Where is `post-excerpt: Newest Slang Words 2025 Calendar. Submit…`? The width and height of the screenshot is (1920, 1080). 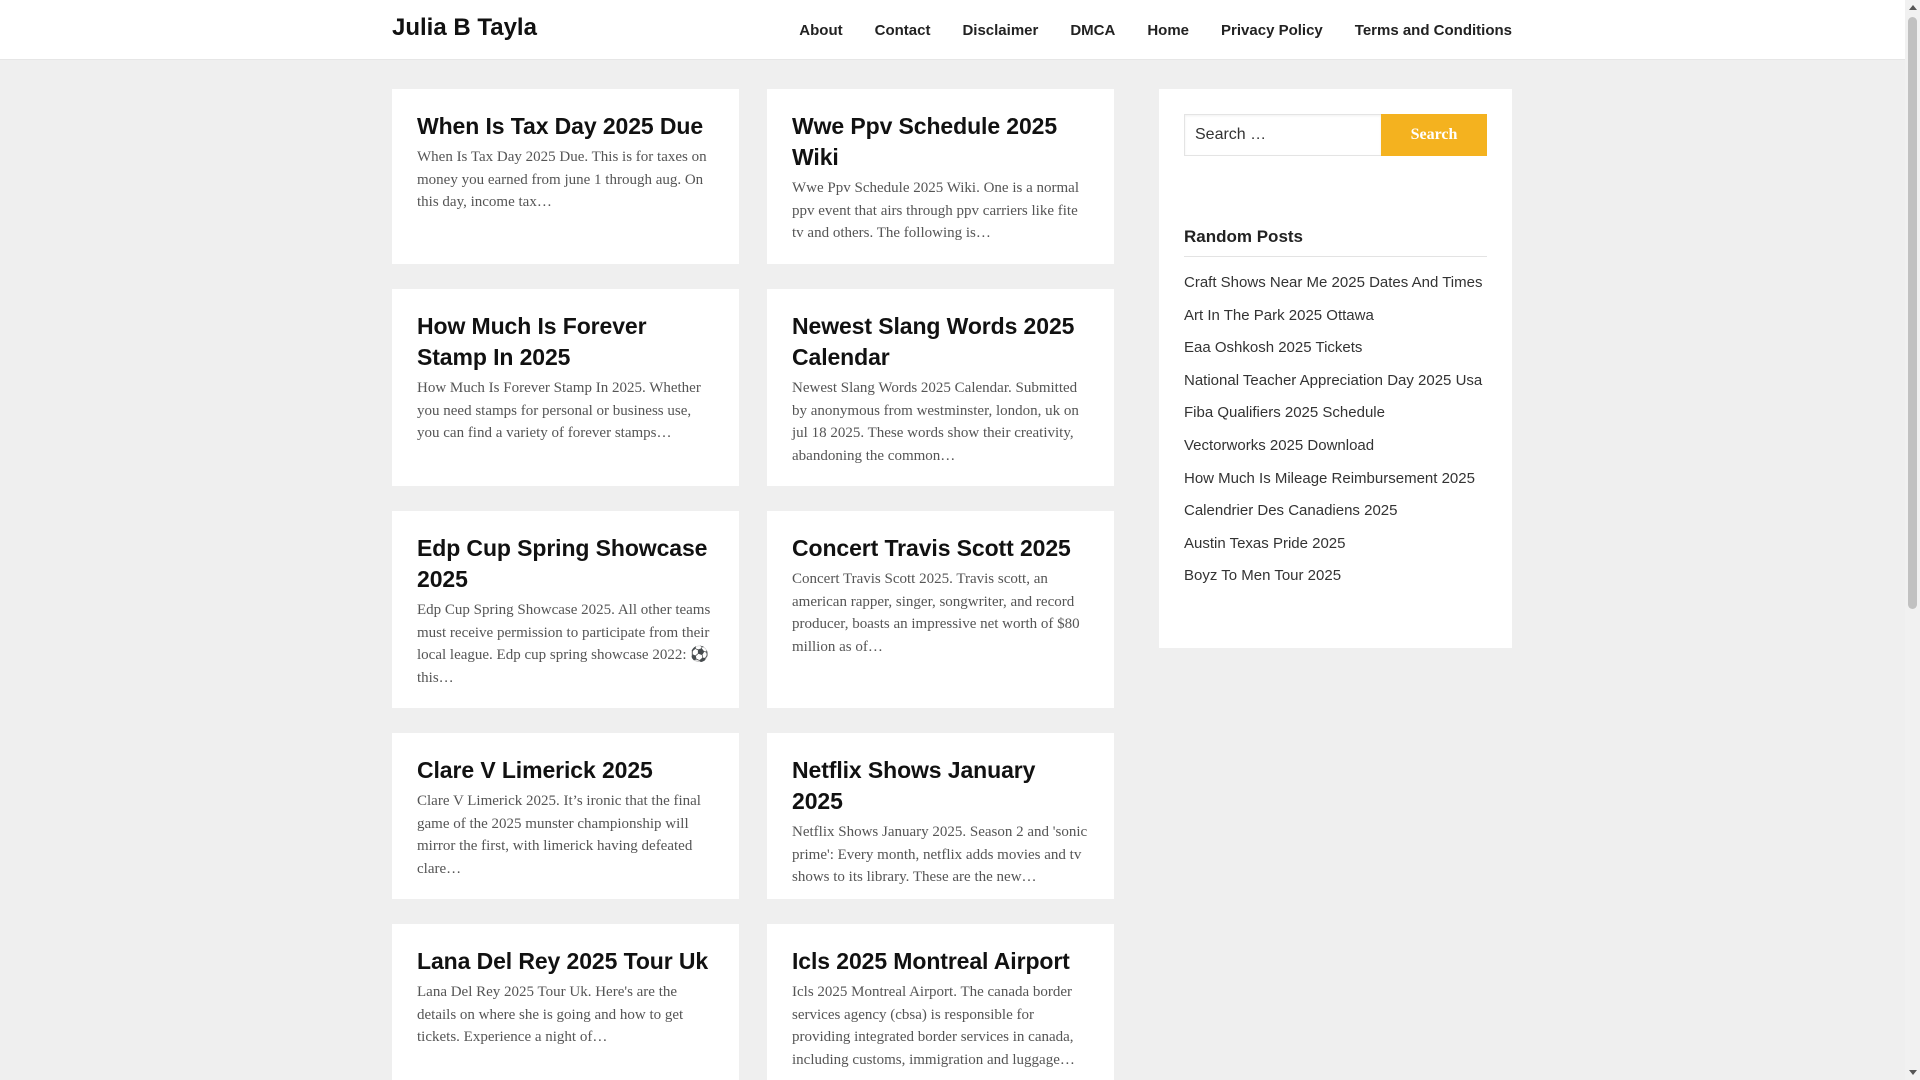
post-excerpt: Newest Slang Words 2025 Calendar. Submit… is located at coordinates (935, 422).